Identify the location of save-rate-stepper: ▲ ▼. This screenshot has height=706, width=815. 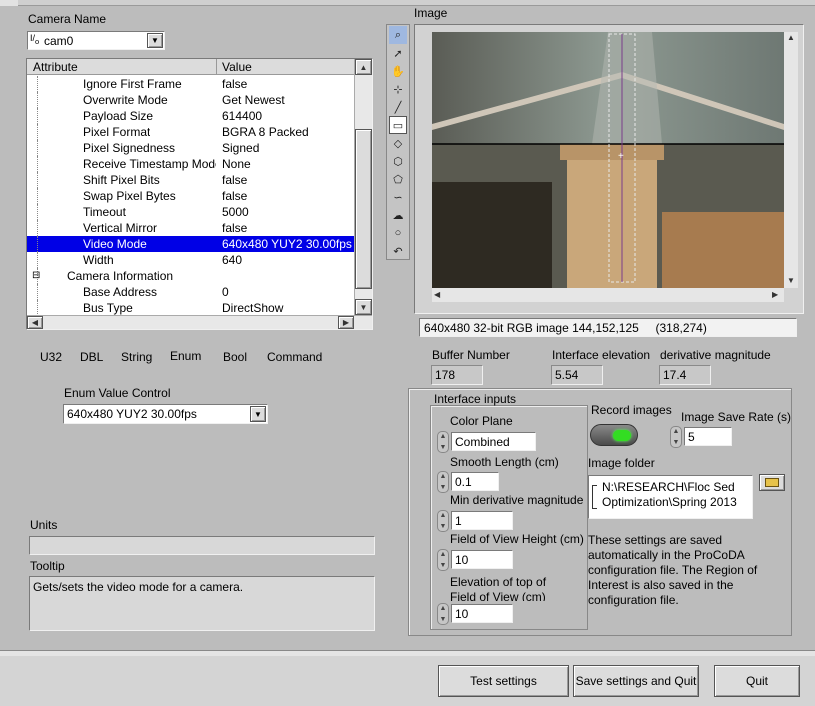
(676, 437).